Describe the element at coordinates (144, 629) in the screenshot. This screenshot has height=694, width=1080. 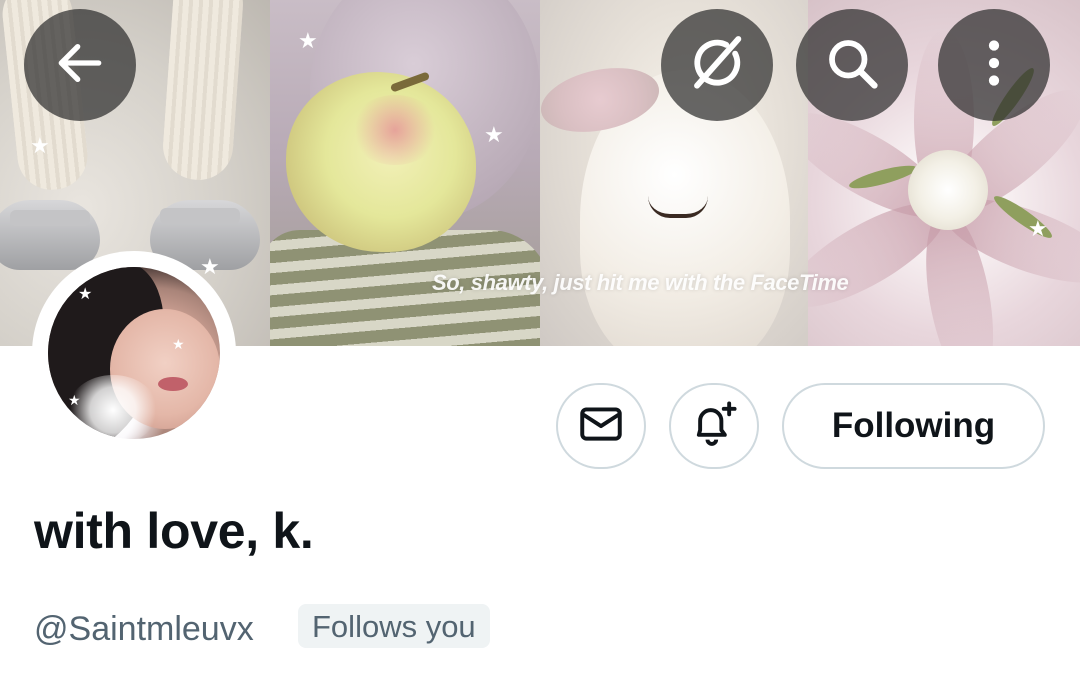
I see `user-handle: @Saintmleuvx` at that location.